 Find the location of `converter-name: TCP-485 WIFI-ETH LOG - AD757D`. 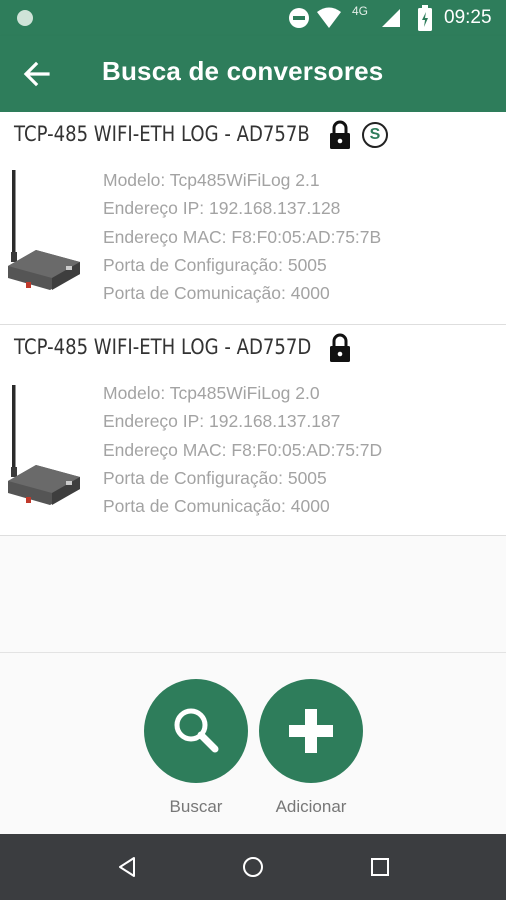

converter-name: TCP-485 WIFI-ETH LOG - AD757D is located at coordinates (163, 347).